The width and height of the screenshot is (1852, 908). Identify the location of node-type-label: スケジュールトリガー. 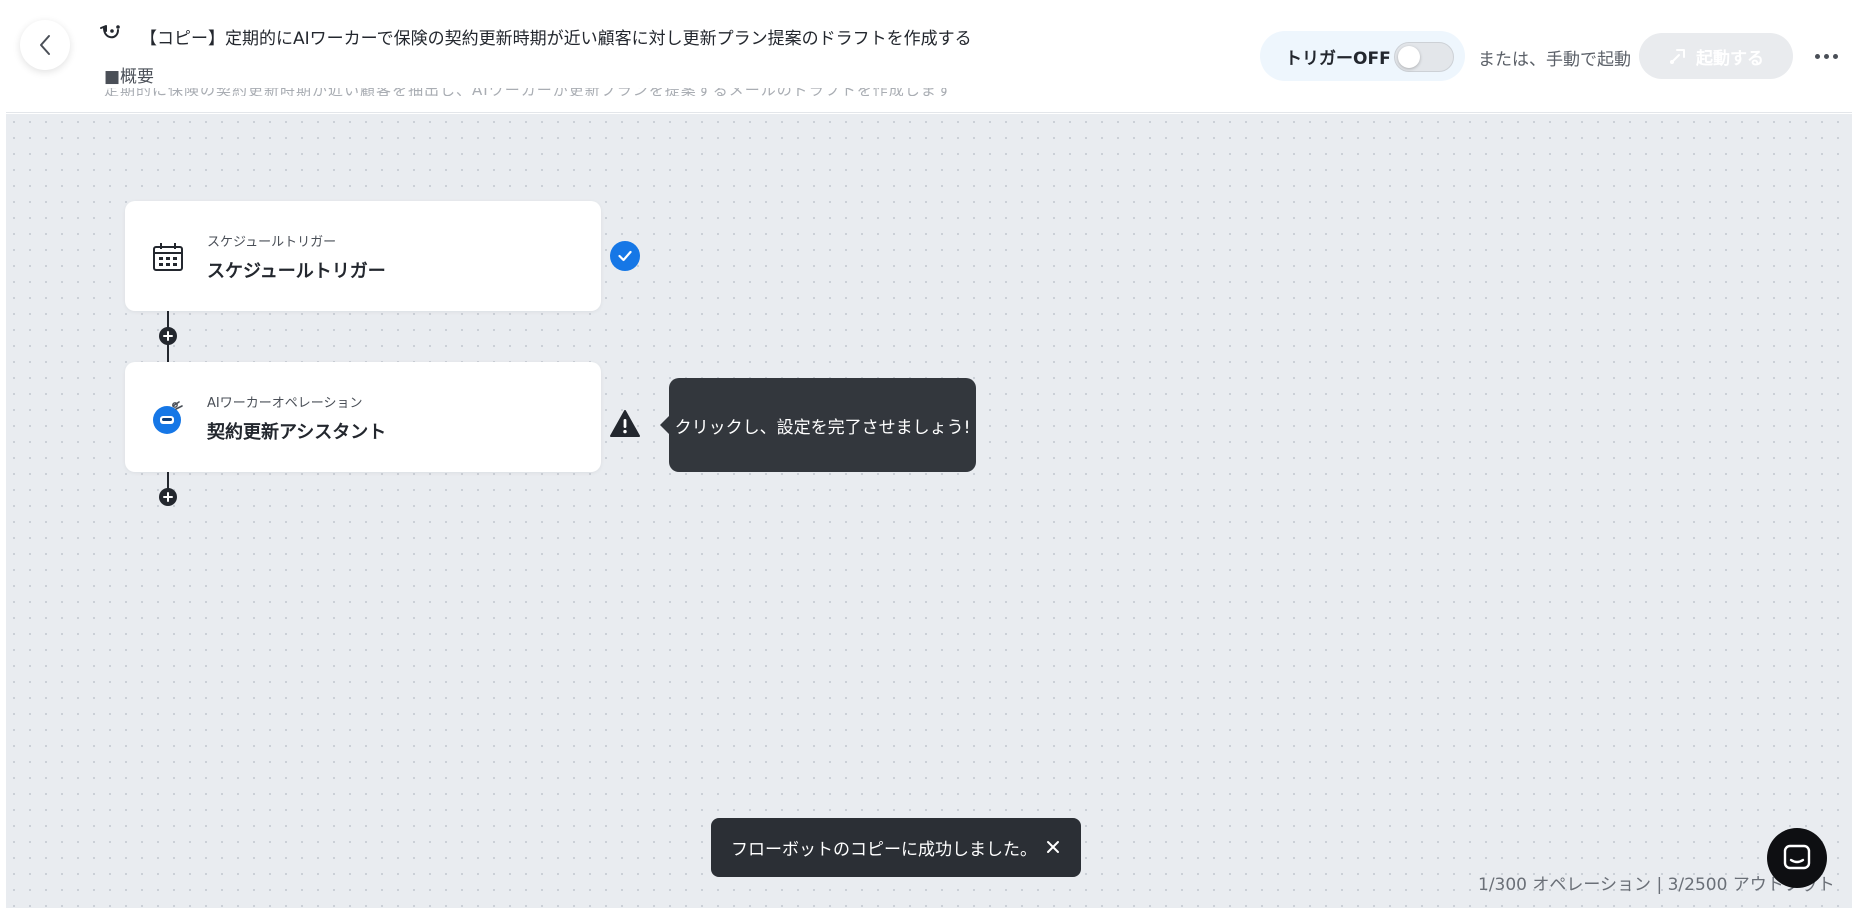
(272, 242).